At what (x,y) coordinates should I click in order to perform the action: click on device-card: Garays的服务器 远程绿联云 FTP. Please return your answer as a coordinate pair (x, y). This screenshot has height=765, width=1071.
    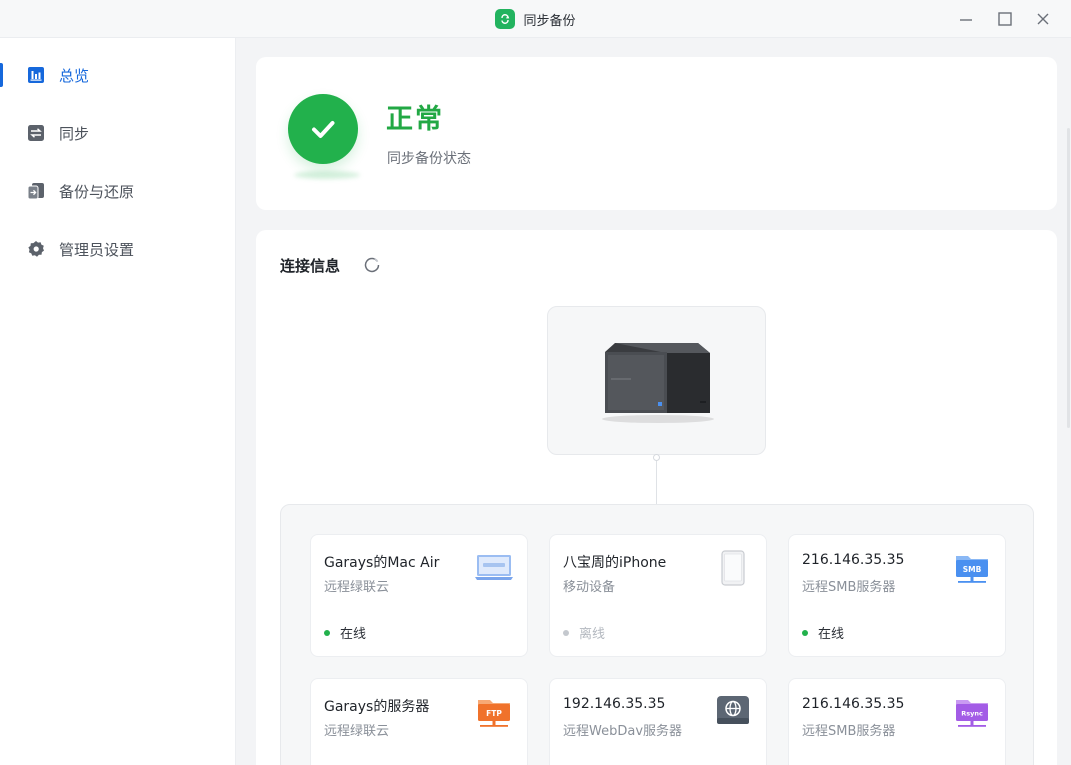
    Looking at the image, I should click on (419, 721).